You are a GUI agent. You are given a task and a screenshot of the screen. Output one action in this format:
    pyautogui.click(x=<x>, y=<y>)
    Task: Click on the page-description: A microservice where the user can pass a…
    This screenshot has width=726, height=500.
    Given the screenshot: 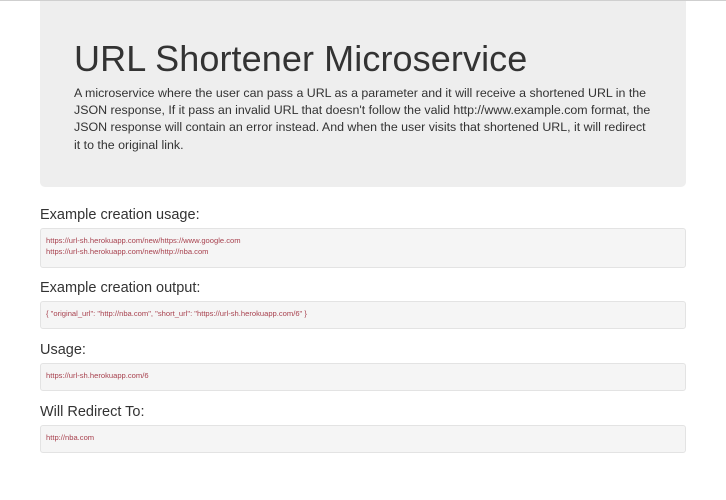 What is the action you would take?
    pyautogui.click(x=362, y=119)
    